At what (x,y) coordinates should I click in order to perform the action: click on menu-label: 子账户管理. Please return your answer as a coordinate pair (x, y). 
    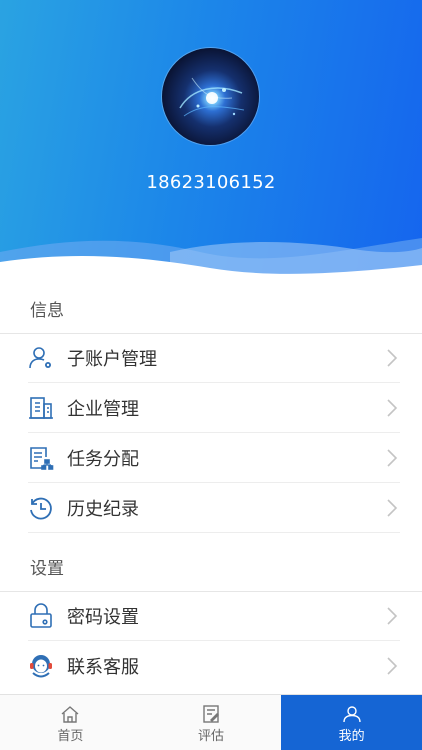
    Looking at the image, I should click on (112, 359).